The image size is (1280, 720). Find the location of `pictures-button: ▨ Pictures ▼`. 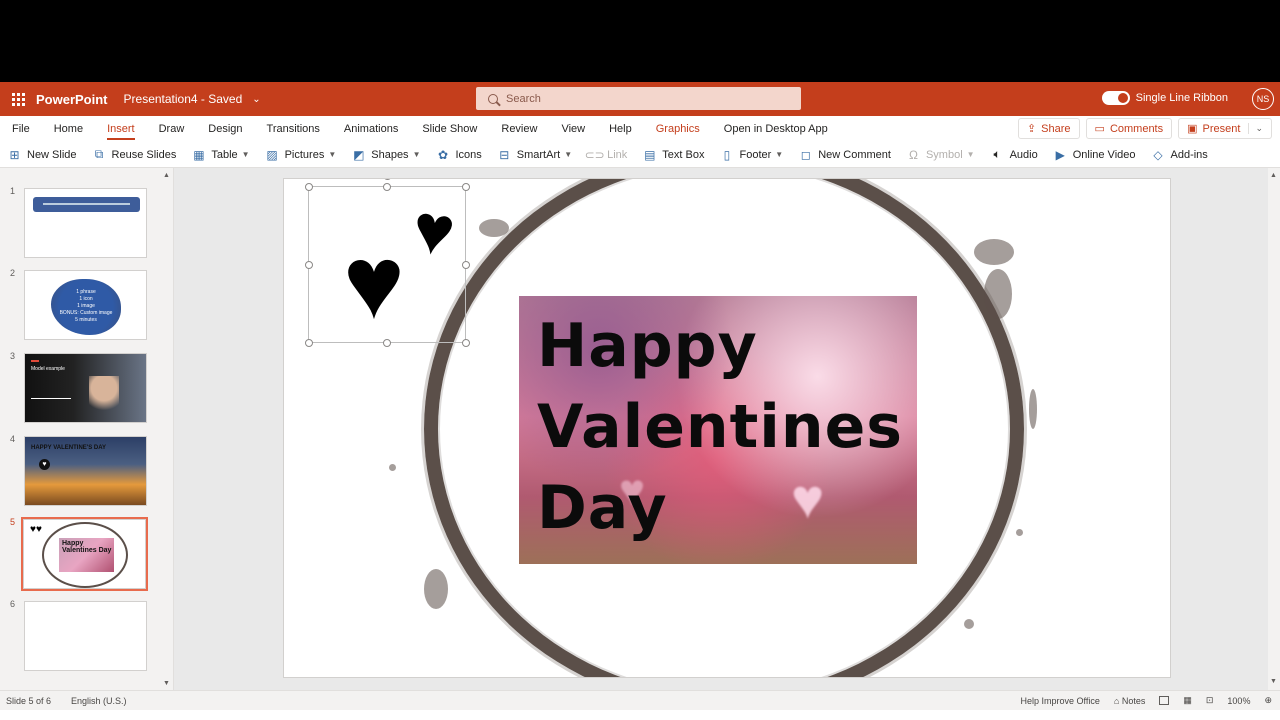

pictures-button: ▨ Pictures ▼ is located at coordinates (301, 155).